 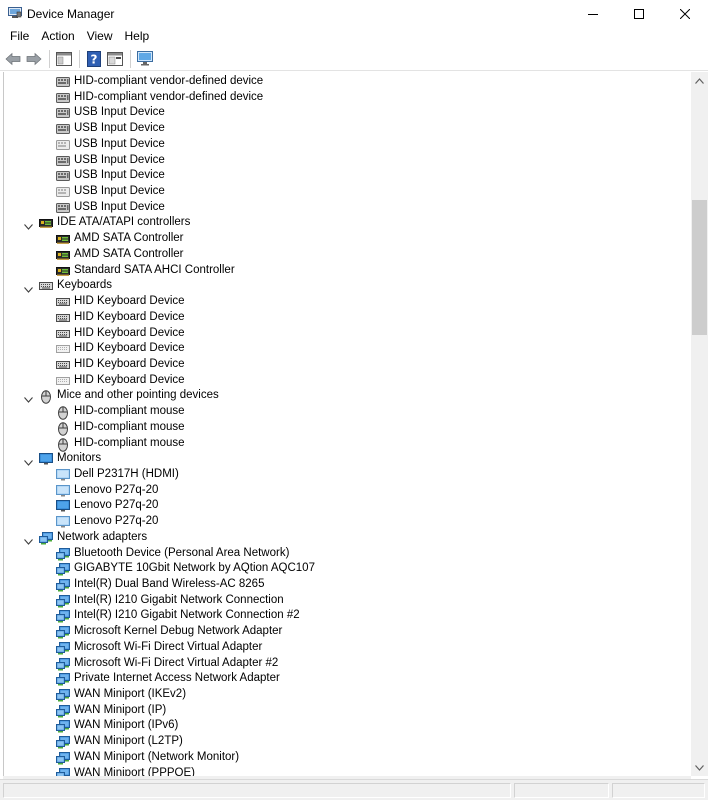 What do you see at coordinates (124, 222) in the screenshot?
I see `tree-item-label: IDE ATA/ATAPI controllers` at bounding box center [124, 222].